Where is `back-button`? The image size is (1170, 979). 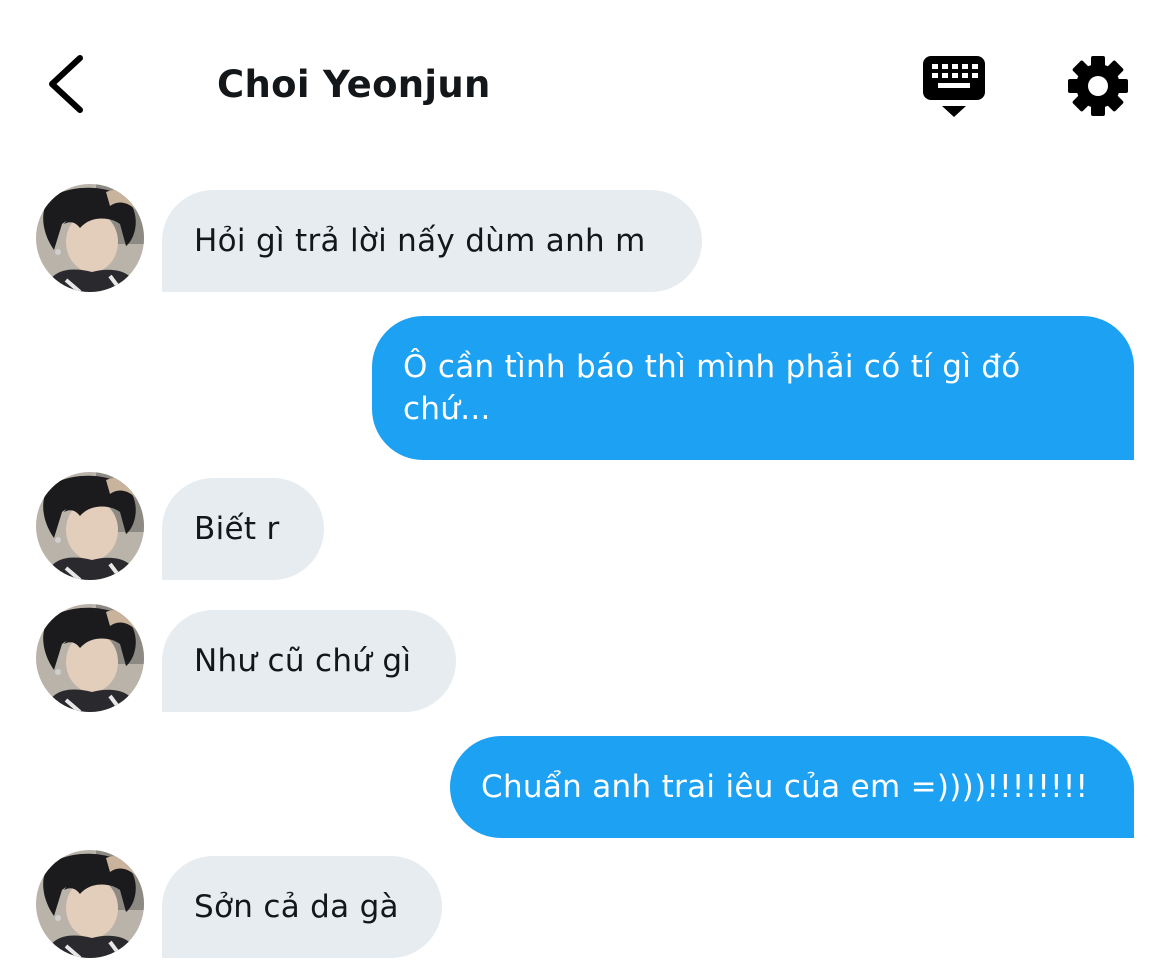
back-button is located at coordinates (68, 84).